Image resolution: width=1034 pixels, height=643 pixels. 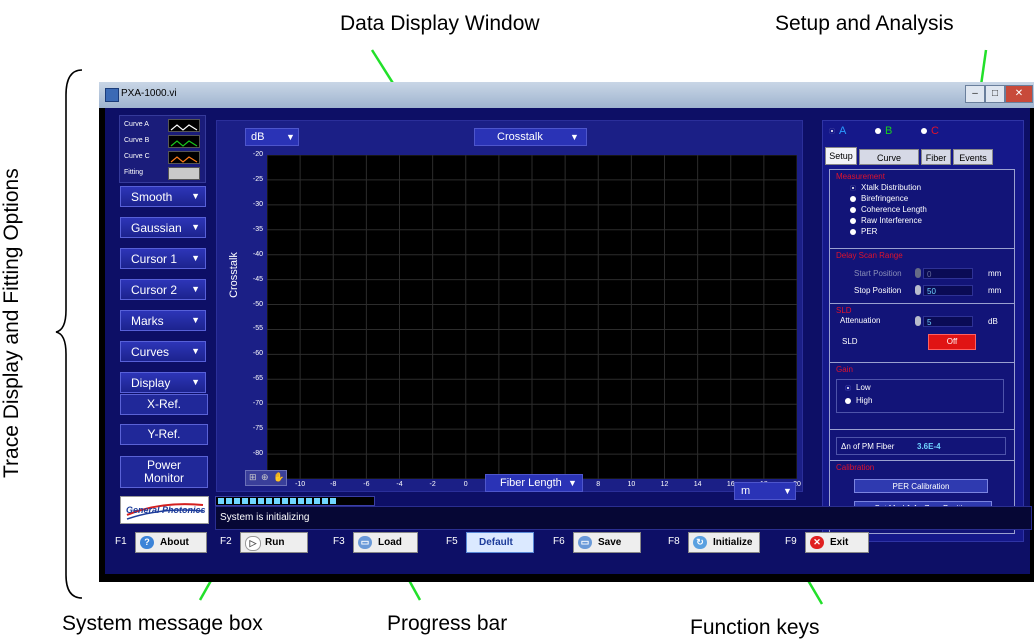 What do you see at coordinates (366, 484) in the screenshot?
I see `x-tick-label: -6` at bounding box center [366, 484].